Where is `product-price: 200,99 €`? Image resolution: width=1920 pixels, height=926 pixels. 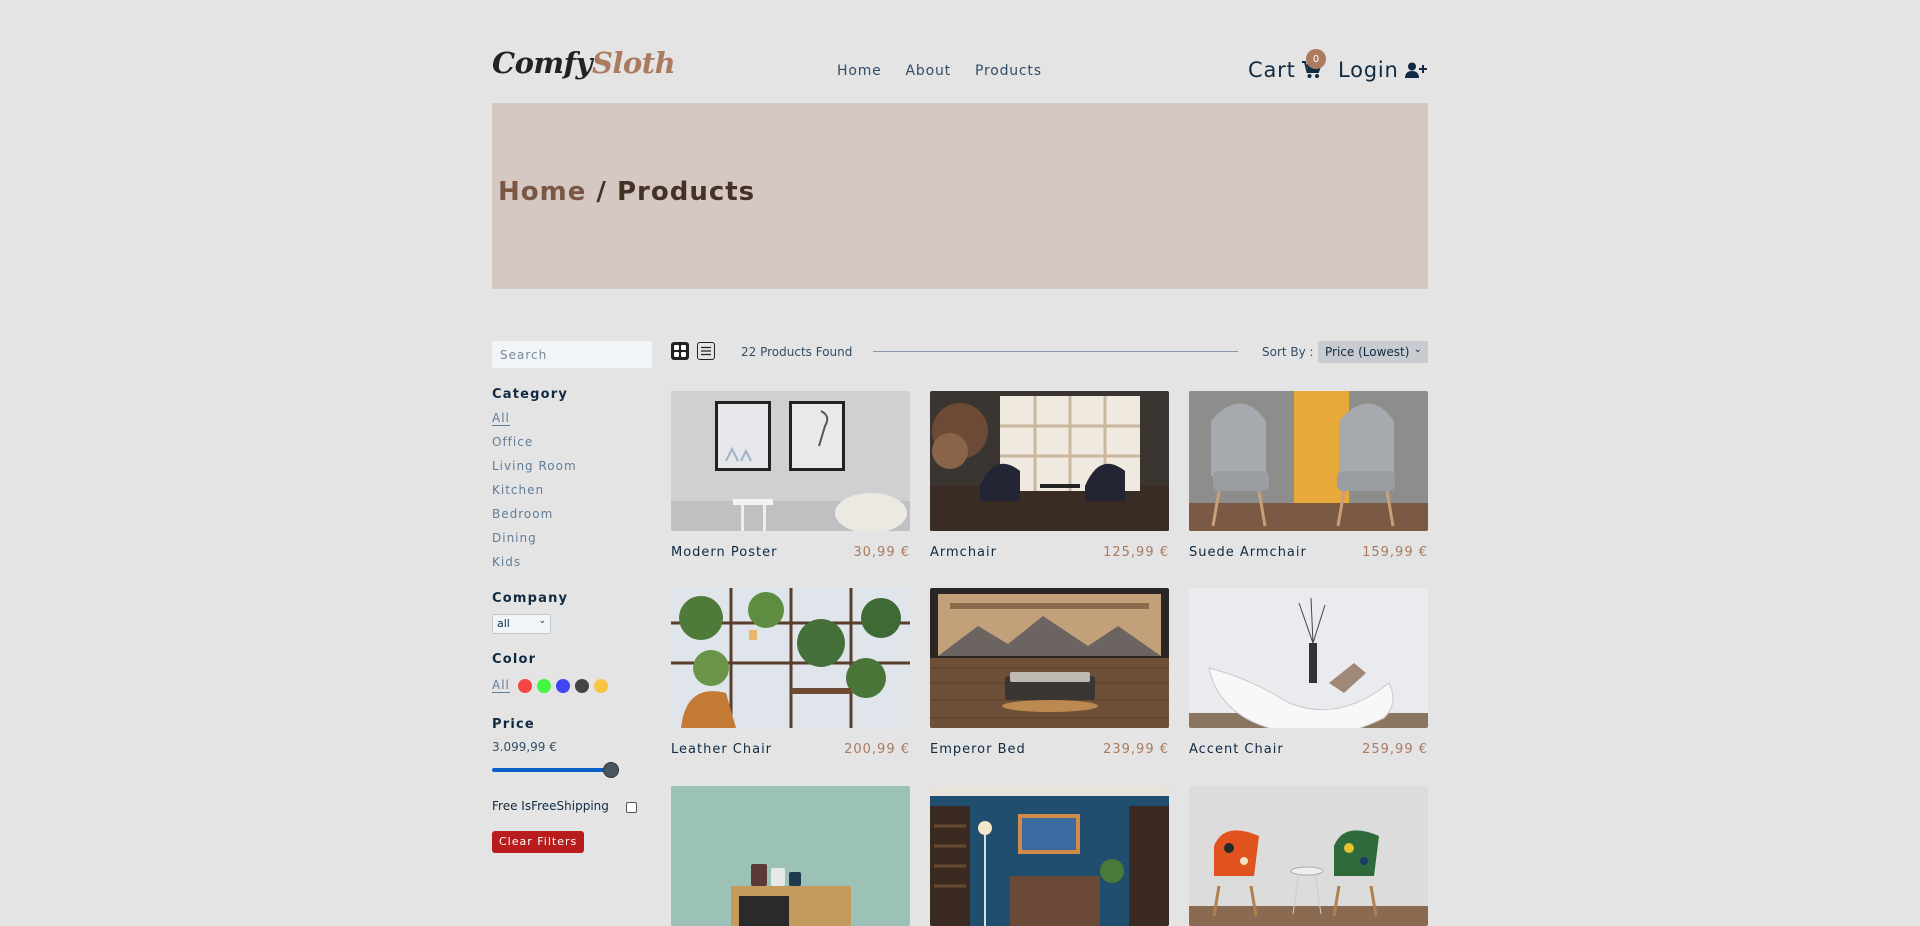 product-price: 200,99 € is located at coordinates (877, 749).